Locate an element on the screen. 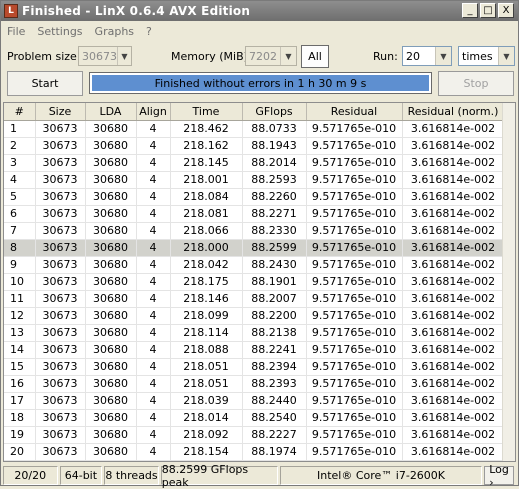 This screenshot has height=489, width=519. maximize-icon: □ is located at coordinates (488, 10).